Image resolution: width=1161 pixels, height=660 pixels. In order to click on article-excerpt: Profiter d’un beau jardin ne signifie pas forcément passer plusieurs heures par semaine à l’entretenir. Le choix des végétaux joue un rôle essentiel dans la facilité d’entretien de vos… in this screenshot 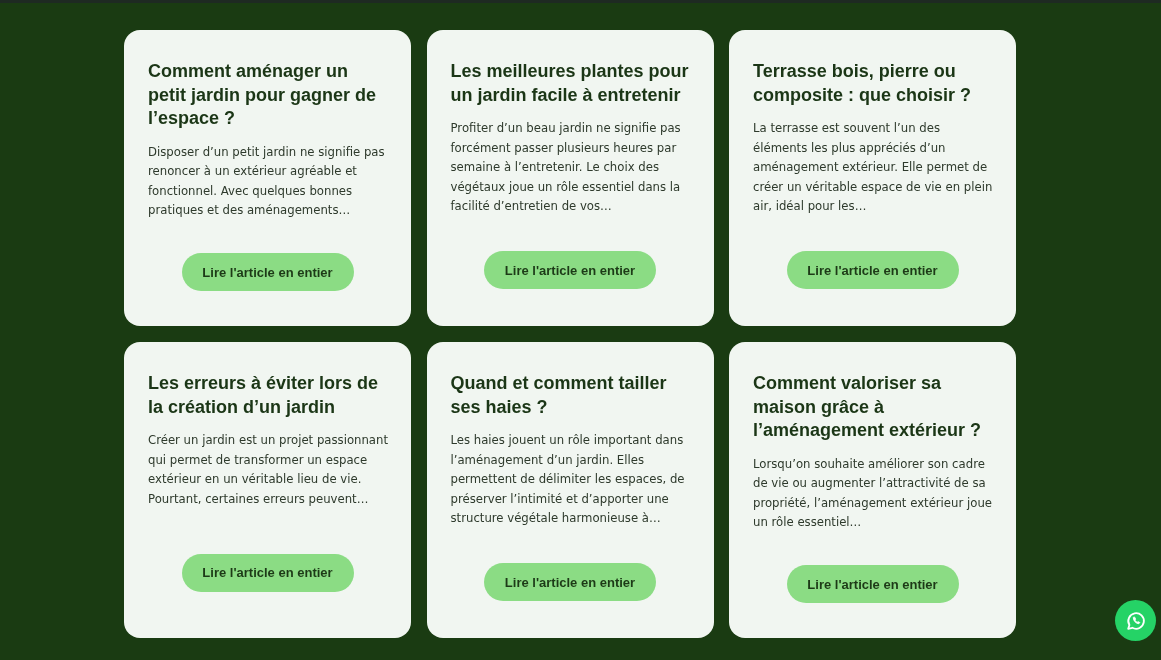, I will do `click(566, 168)`.